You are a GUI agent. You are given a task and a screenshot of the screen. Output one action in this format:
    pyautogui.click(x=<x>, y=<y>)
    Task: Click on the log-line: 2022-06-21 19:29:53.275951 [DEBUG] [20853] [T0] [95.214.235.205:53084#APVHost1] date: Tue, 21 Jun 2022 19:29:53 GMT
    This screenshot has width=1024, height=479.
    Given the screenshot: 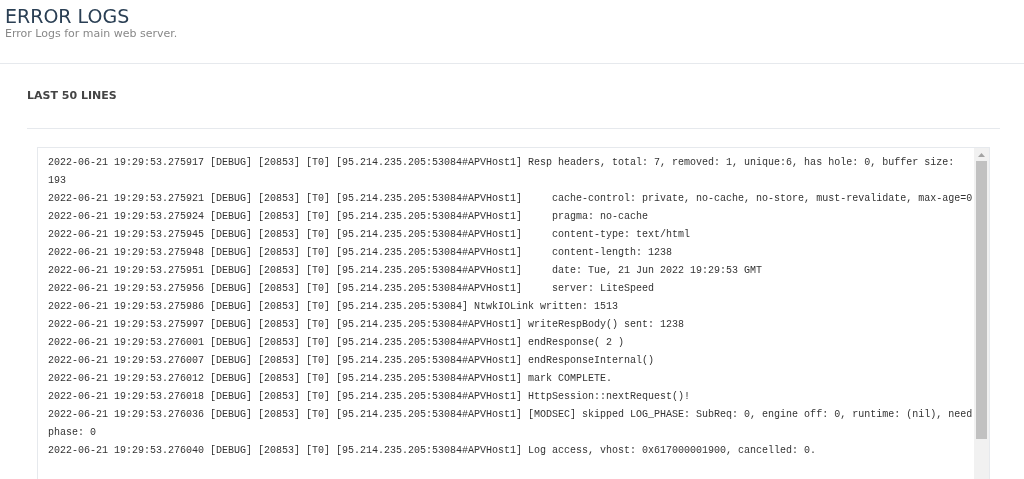 What is the action you would take?
    pyautogui.click(x=406, y=271)
    